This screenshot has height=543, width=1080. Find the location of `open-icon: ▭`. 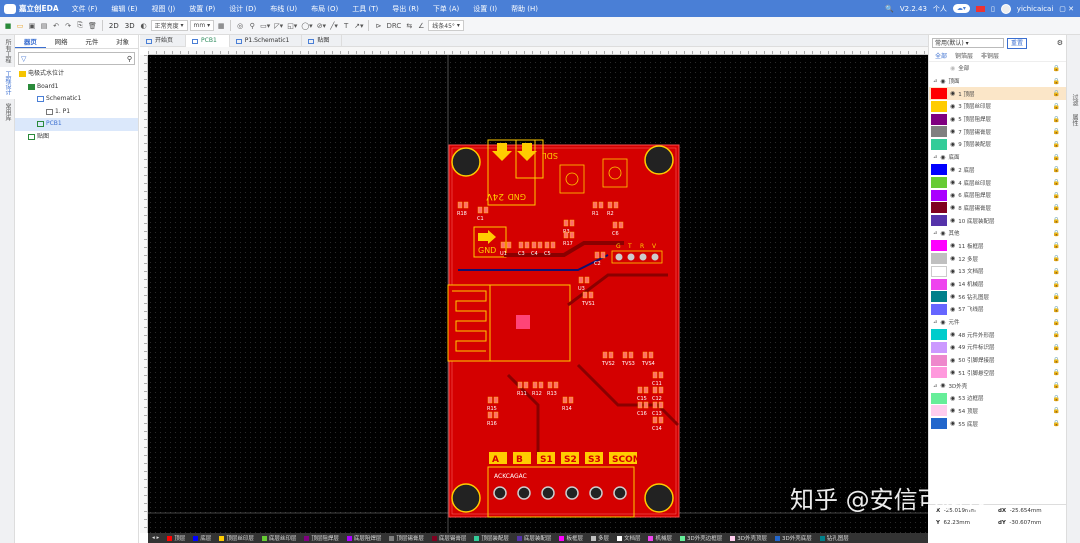

open-icon: ▭ is located at coordinates (20, 26).